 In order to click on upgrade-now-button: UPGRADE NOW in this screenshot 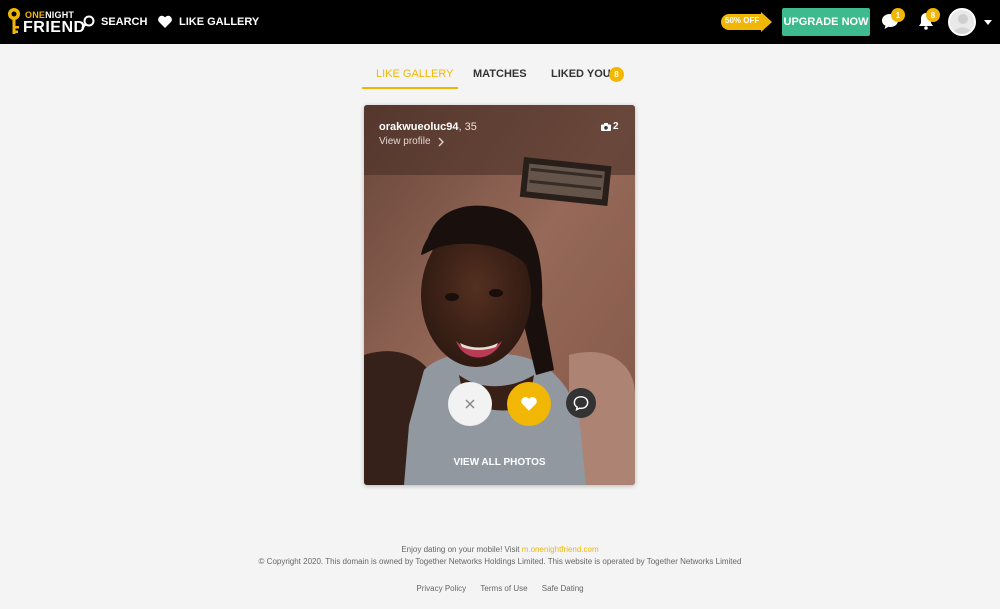, I will do `click(826, 22)`.